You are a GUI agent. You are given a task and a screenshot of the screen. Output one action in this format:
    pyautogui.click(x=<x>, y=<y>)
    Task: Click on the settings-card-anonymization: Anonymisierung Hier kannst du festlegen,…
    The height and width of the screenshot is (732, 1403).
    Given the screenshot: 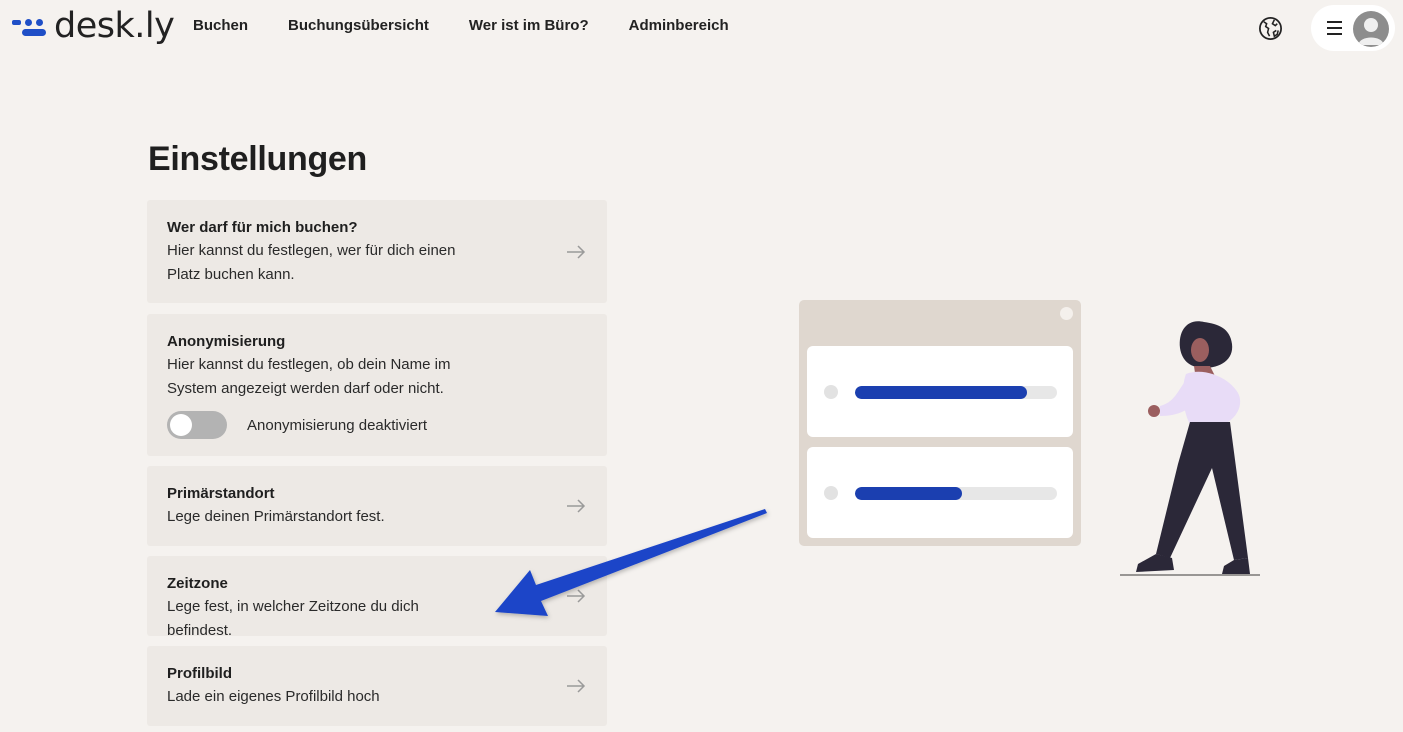 What is the action you would take?
    pyautogui.click(x=377, y=385)
    